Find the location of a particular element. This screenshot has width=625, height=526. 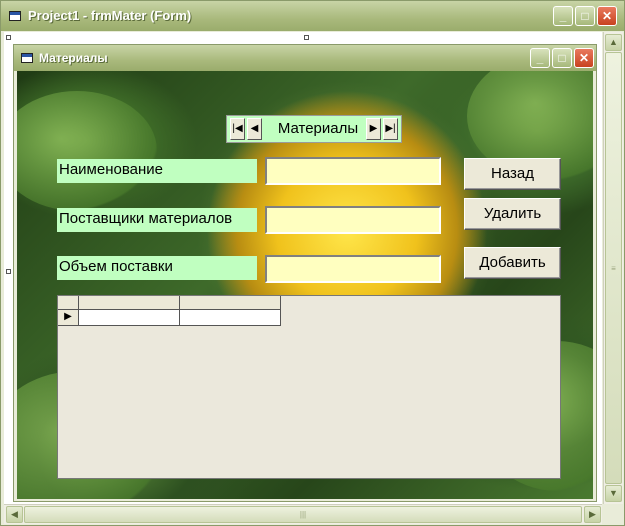

close-button: ✕ is located at coordinates (607, 16).